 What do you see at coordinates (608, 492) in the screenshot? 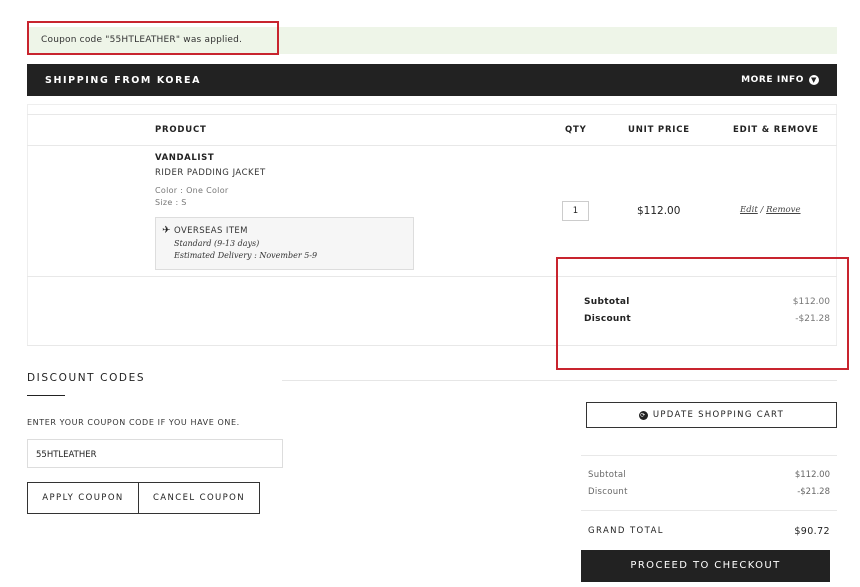
I see `cart-discount-label: Discount` at bounding box center [608, 492].